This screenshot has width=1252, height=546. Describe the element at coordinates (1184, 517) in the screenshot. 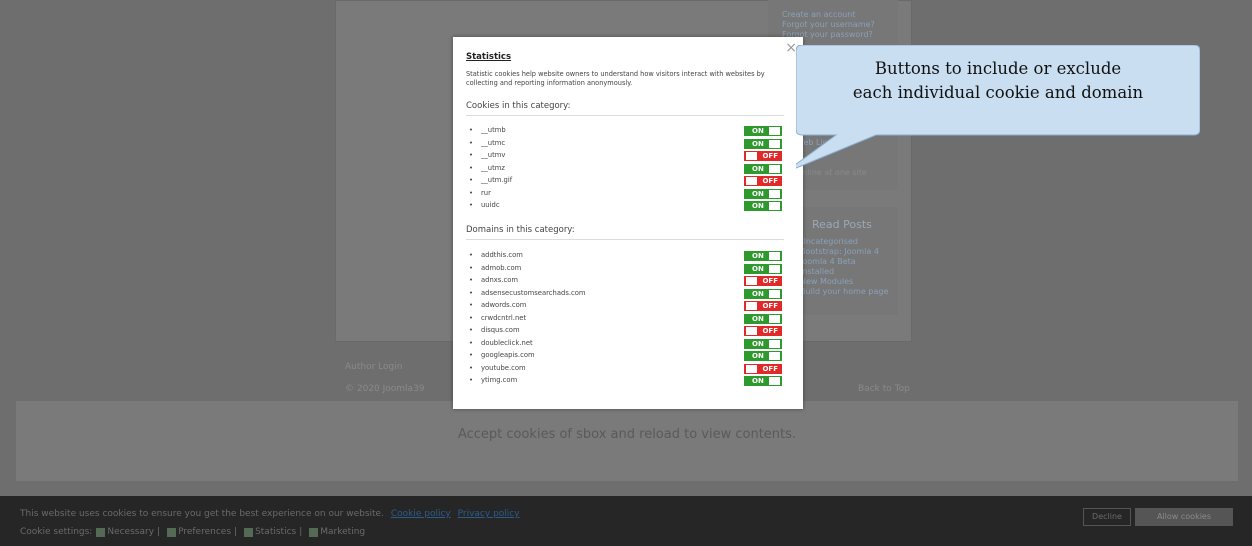

I see `allow-cookies-button: Allow cookies` at that location.